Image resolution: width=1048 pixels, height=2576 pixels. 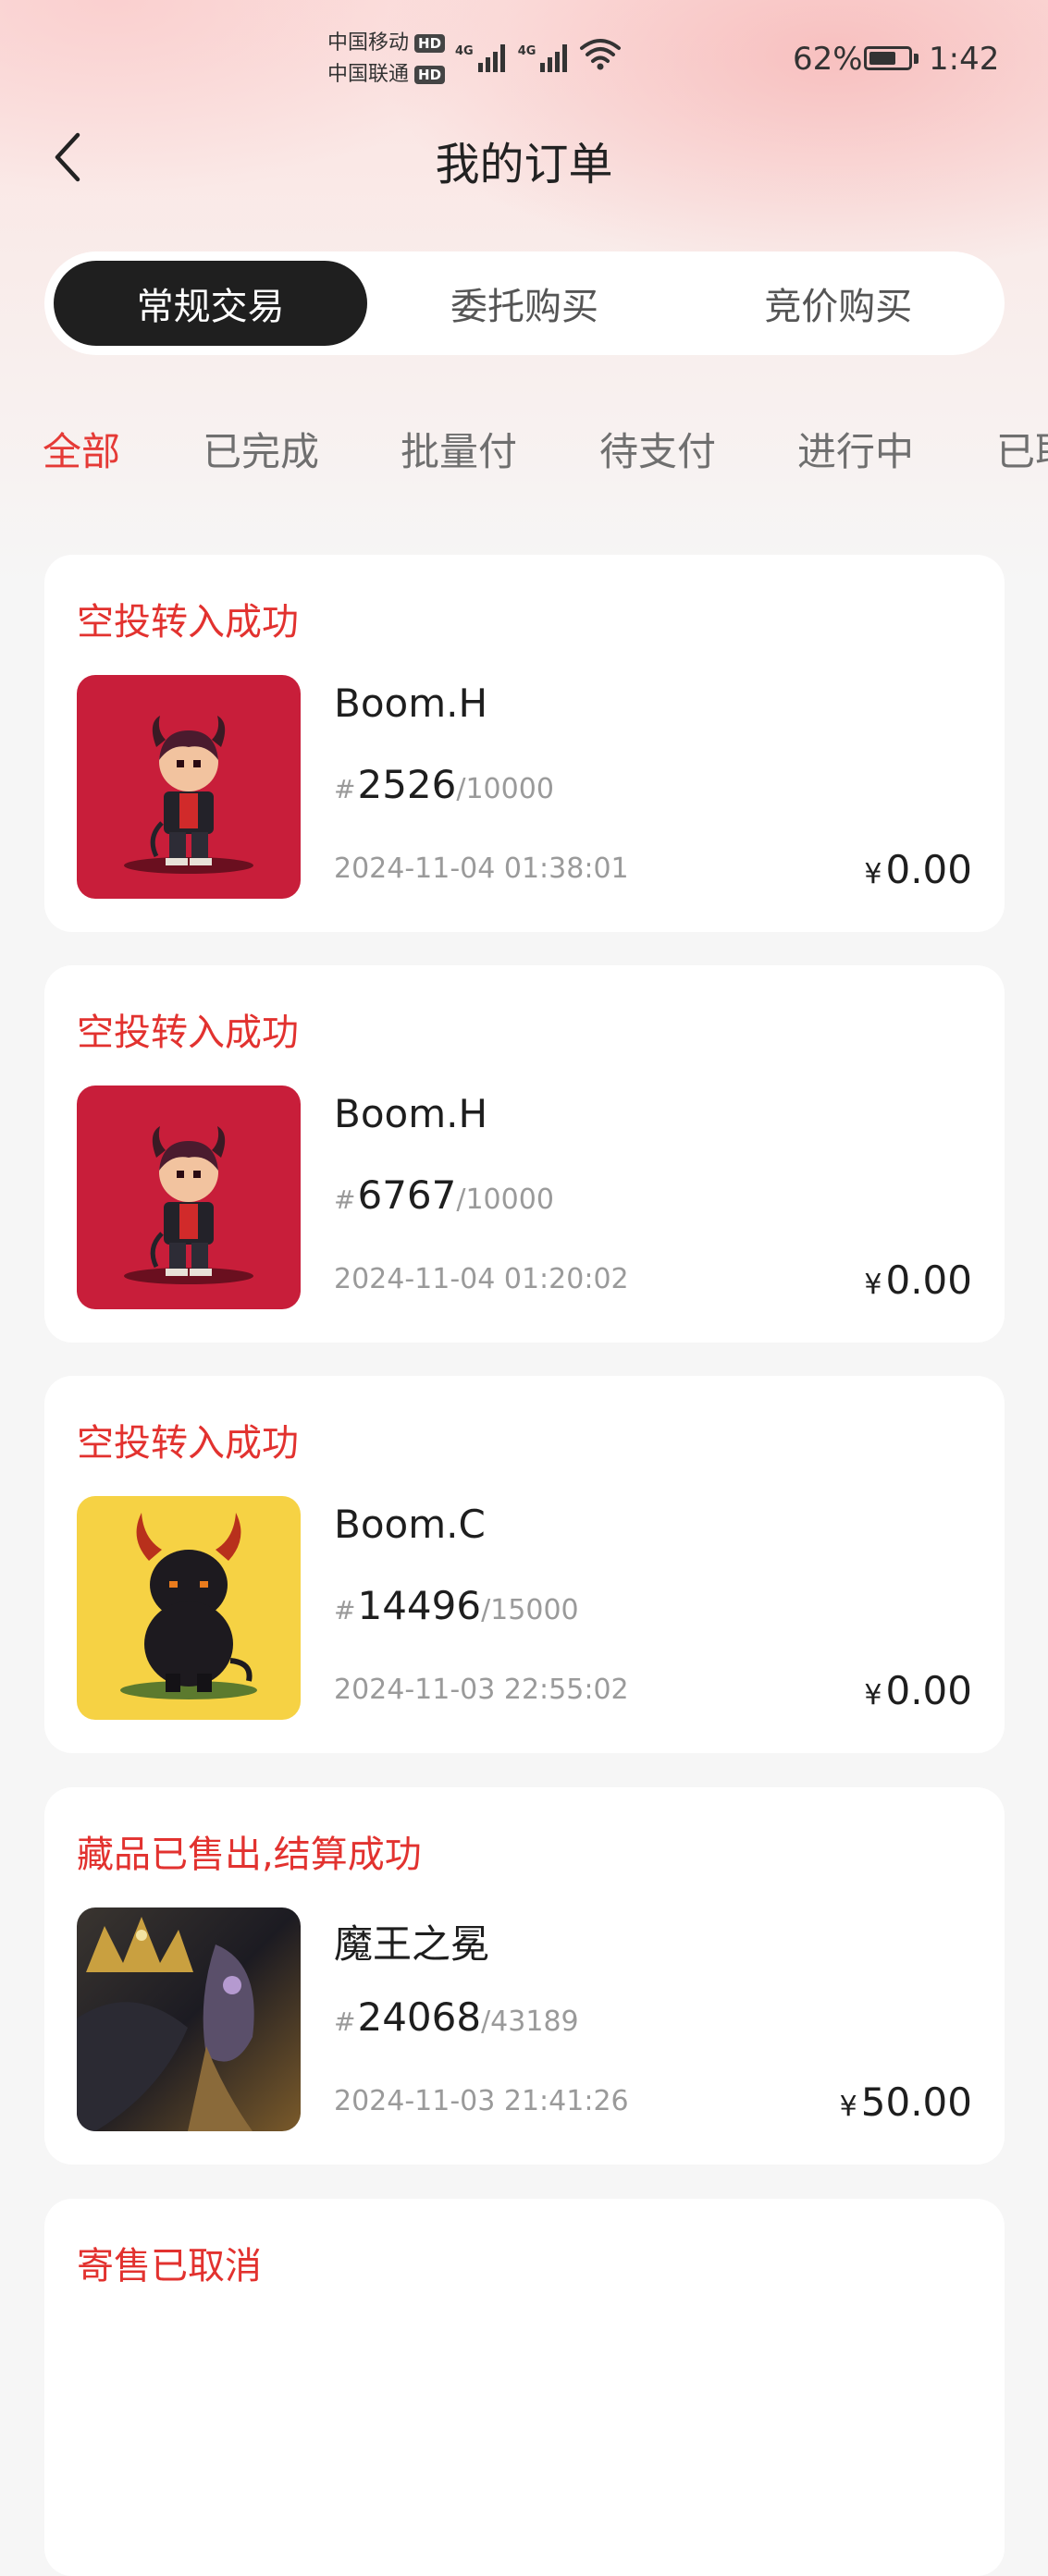 What do you see at coordinates (81, 449) in the screenshot?
I see `filter-tab-all: 全部` at bounding box center [81, 449].